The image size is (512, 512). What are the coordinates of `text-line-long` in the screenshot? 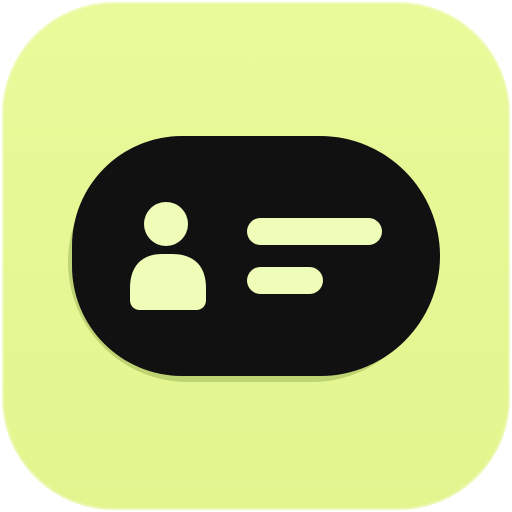 It's located at (314, 231).